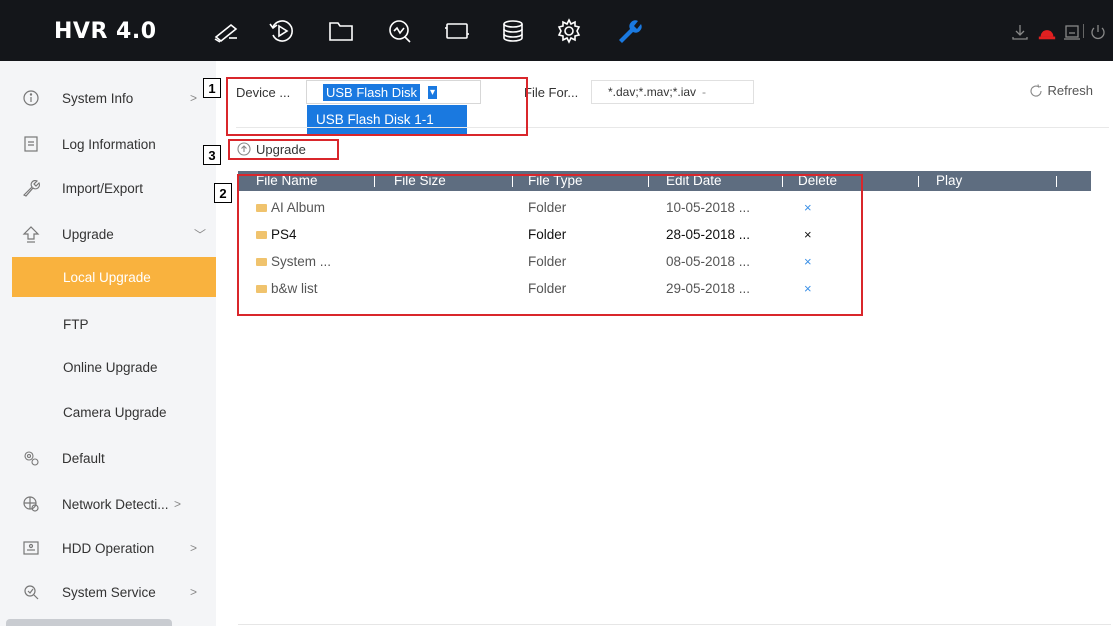 Image resolution: width=1113 pixels, height=626 pixels. Describe the element at coordinates (949, 180) in the screenshot. I see `column-header-play: Play` at that location.